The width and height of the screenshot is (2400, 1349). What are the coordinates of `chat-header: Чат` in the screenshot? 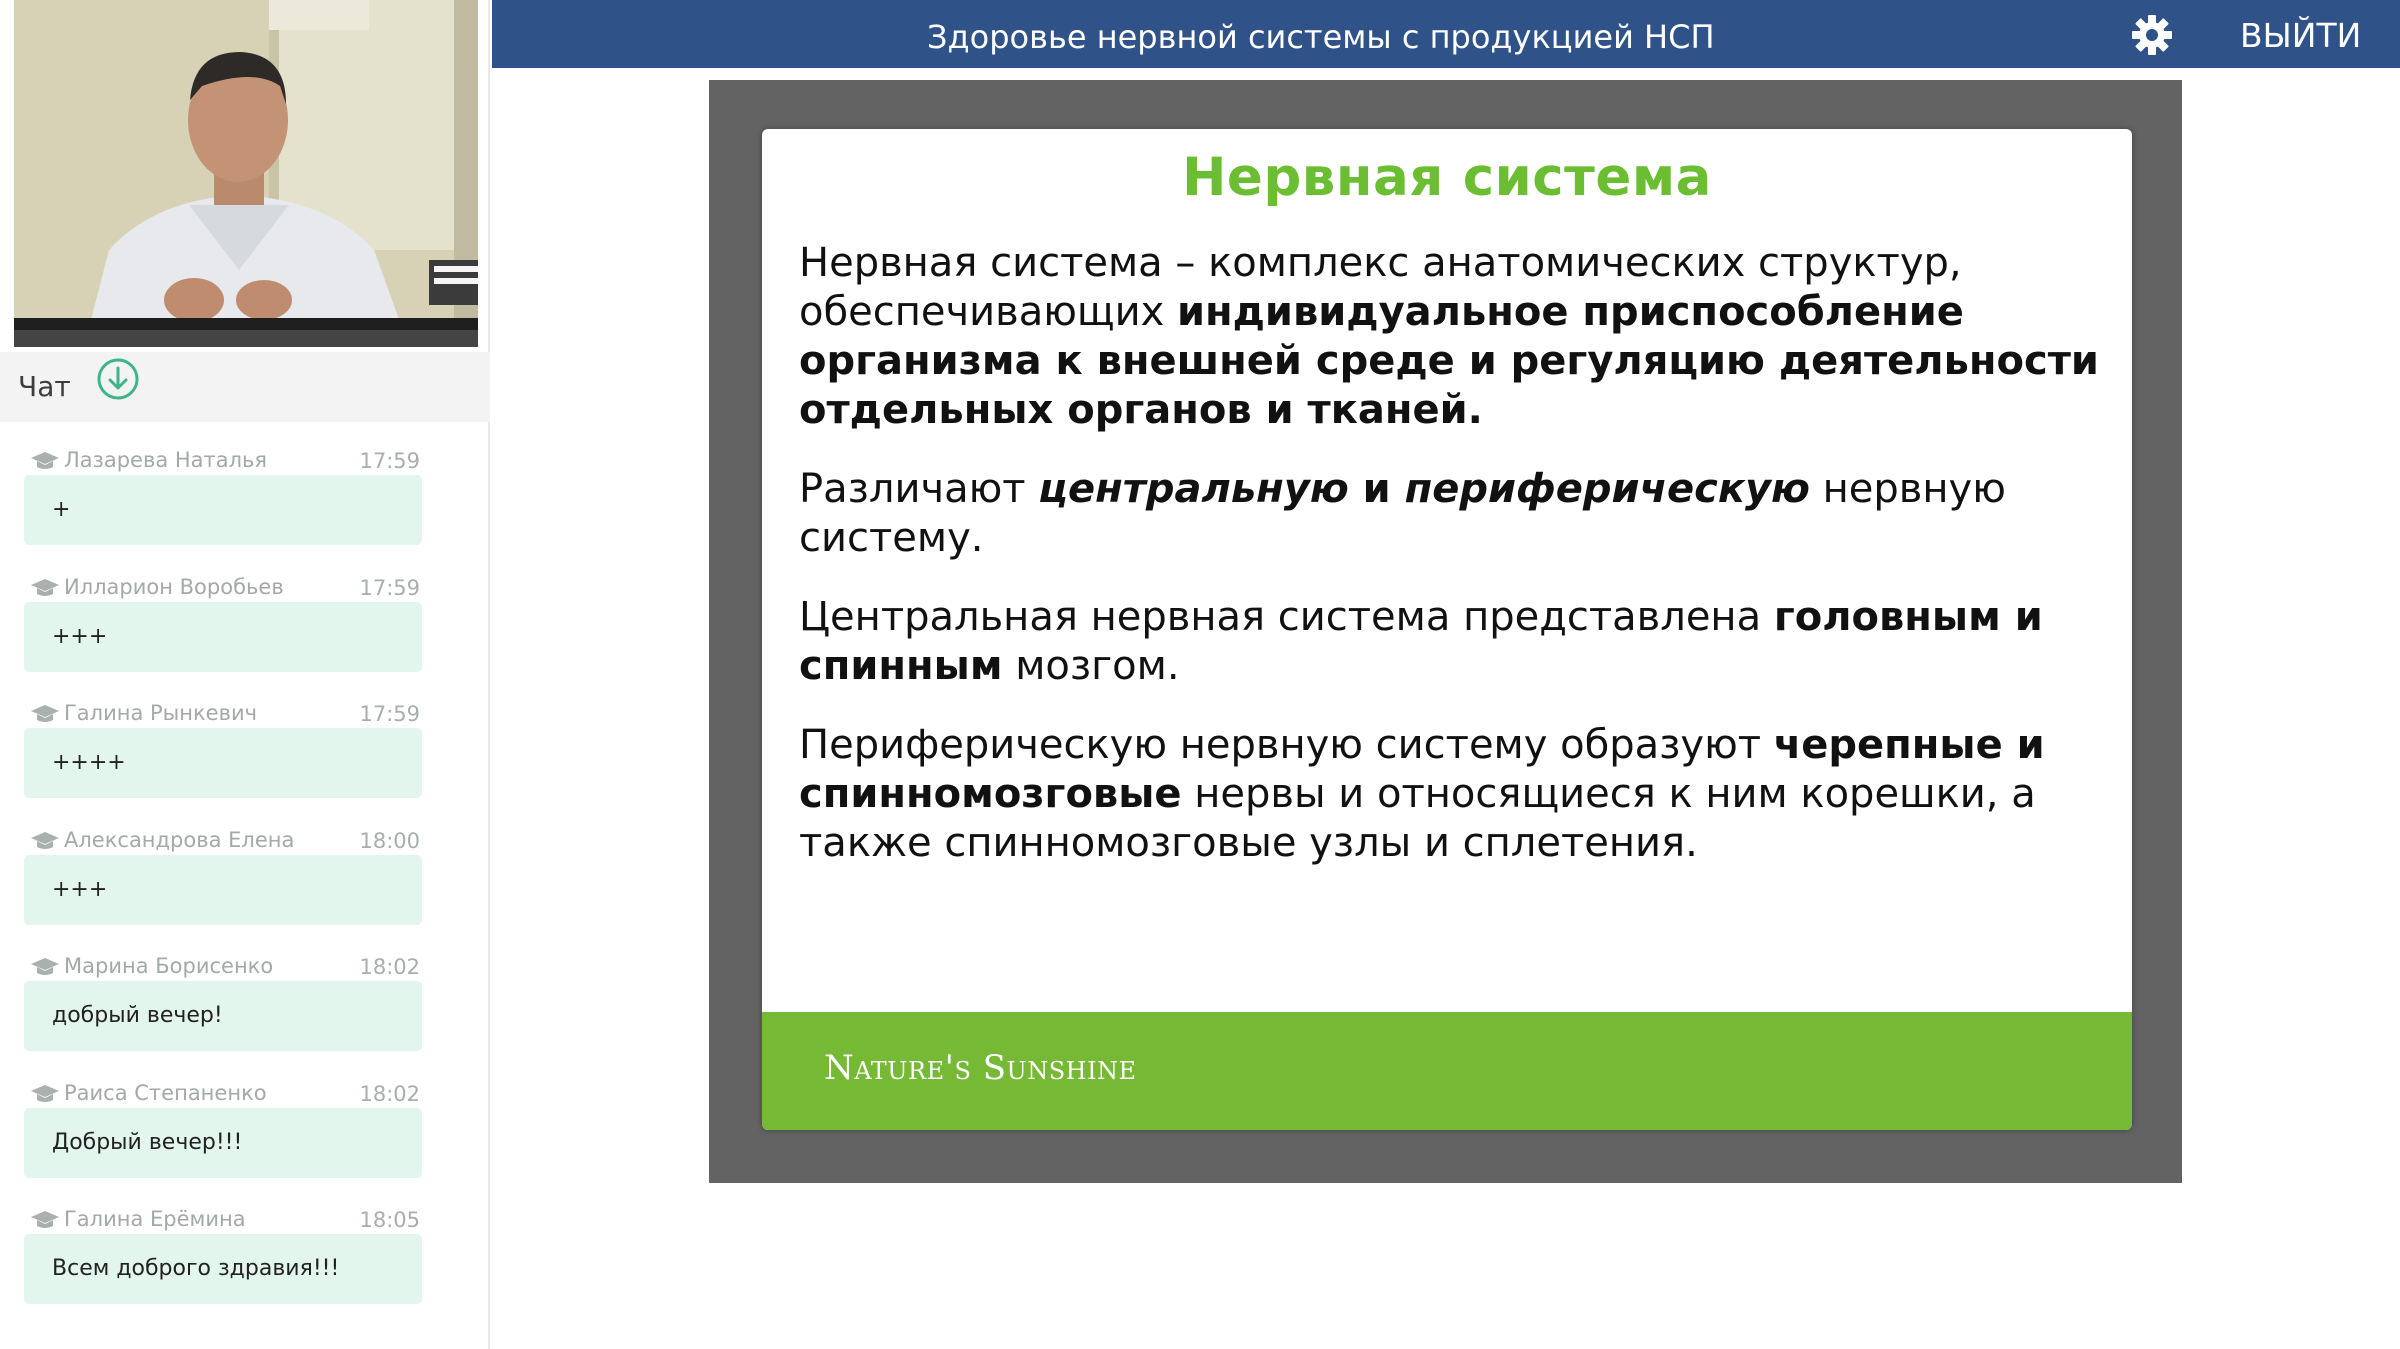 It's located at (245, 387).